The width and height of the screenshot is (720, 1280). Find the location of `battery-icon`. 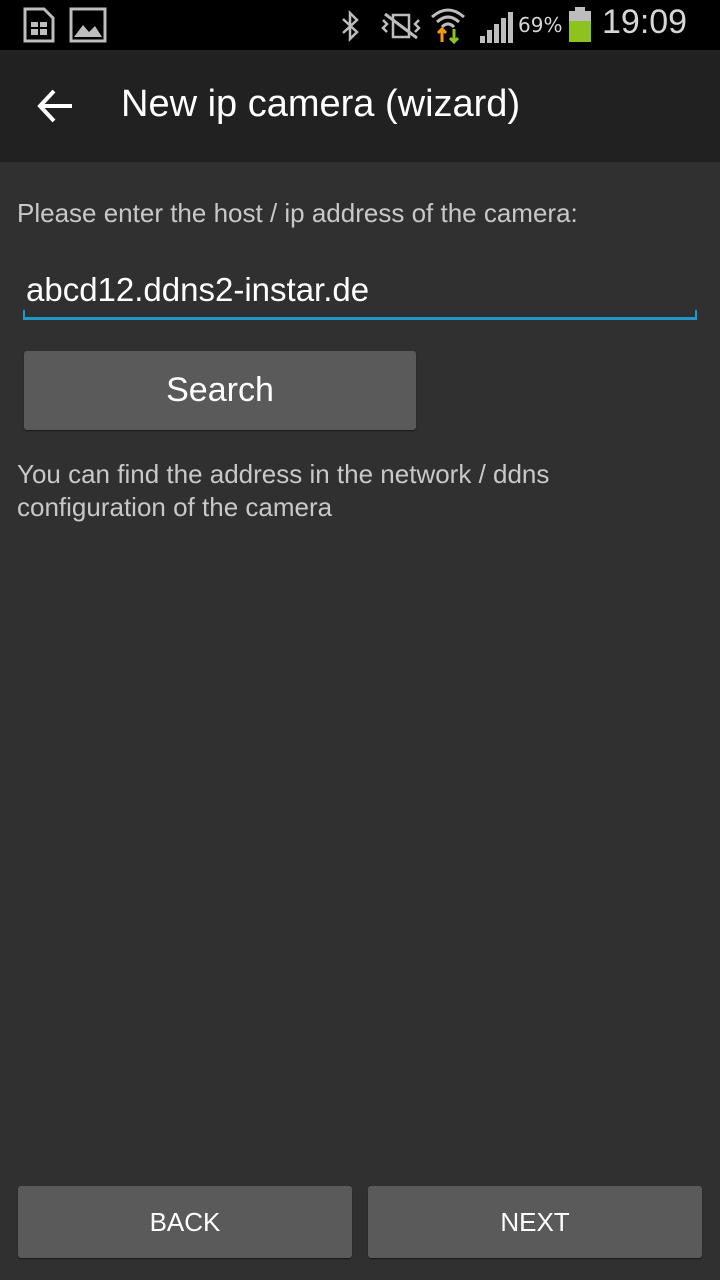

battery-icon is located at coordinates (580, 24).